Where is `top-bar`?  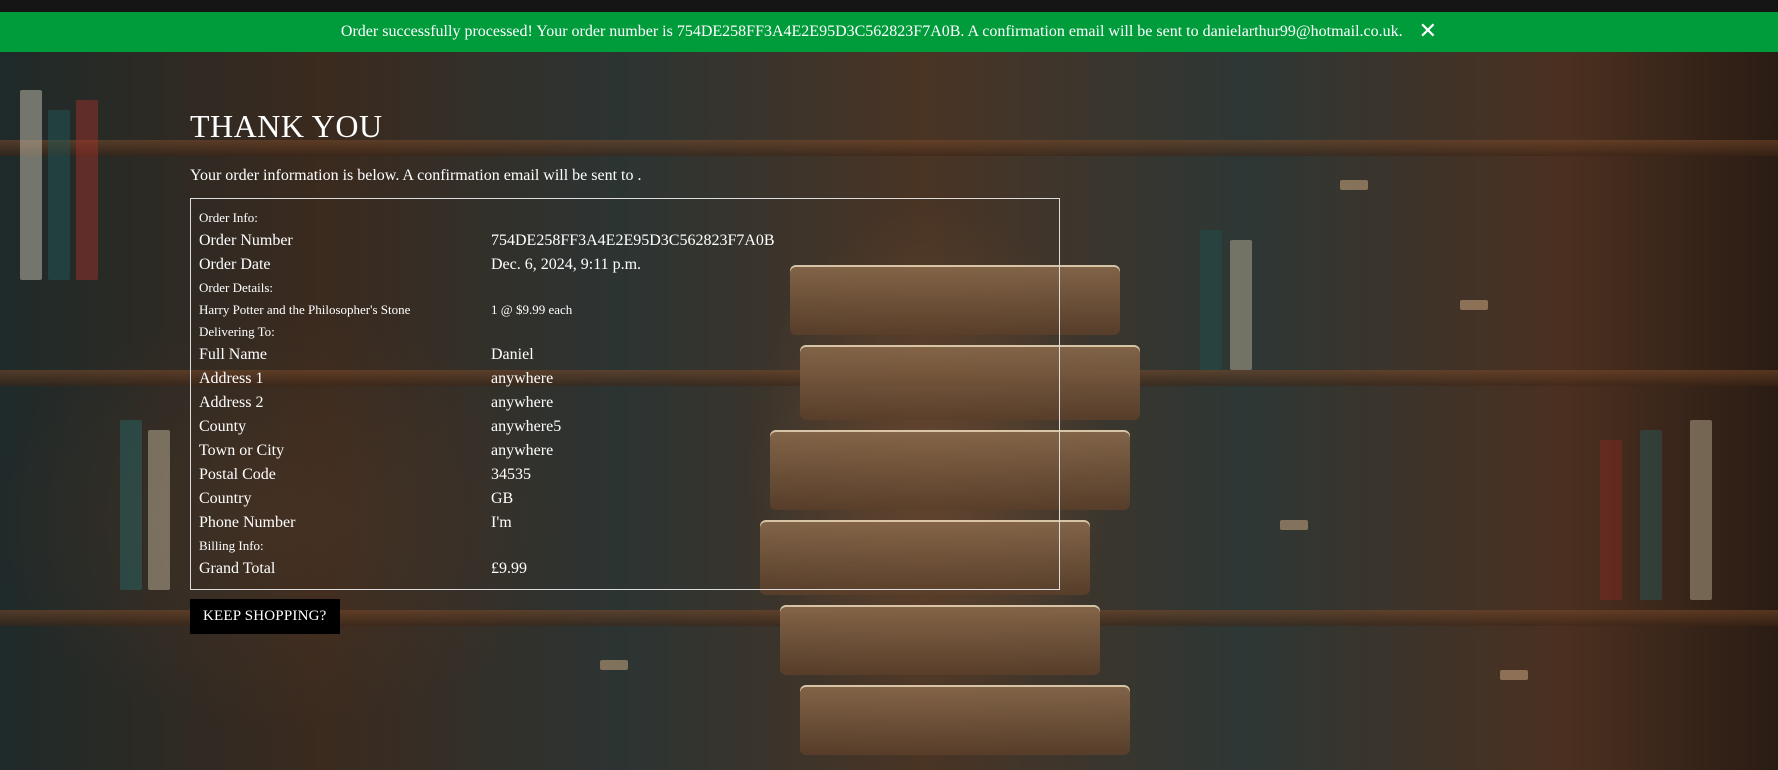 top-bar is located at coordinates (889, 6).